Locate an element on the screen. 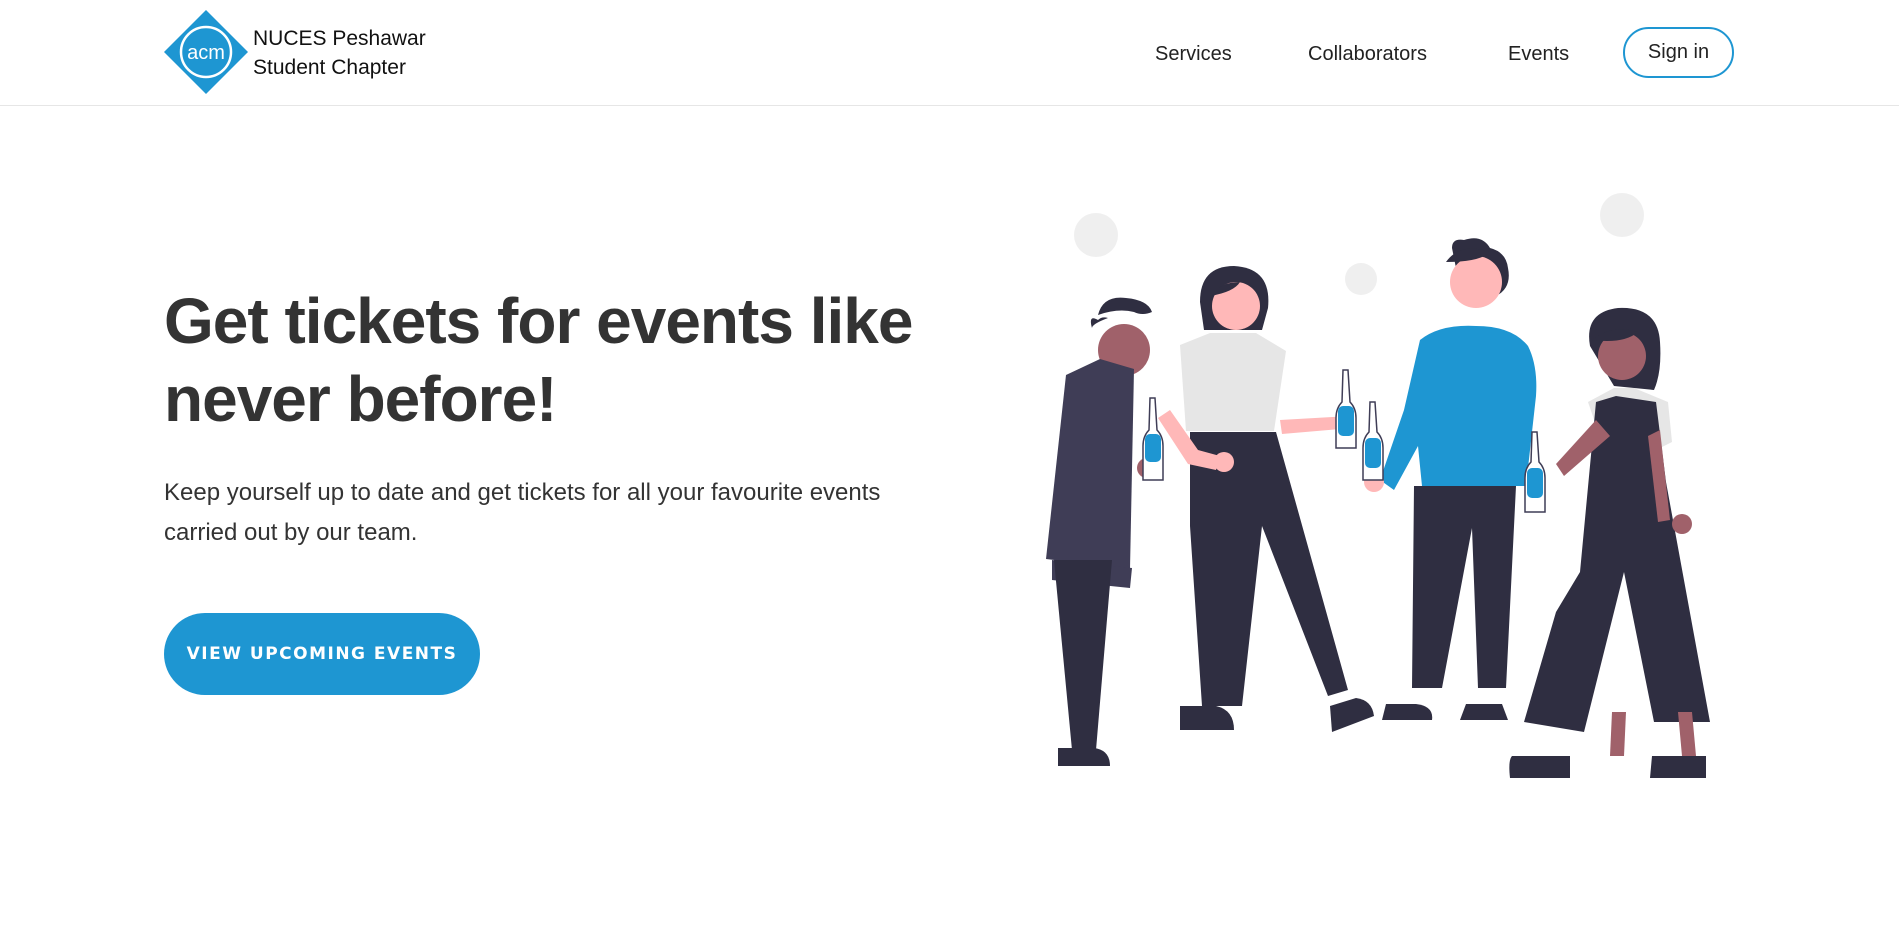 The image size is (1899, 926). person-1-figure is located at coordinates (1105, 531).